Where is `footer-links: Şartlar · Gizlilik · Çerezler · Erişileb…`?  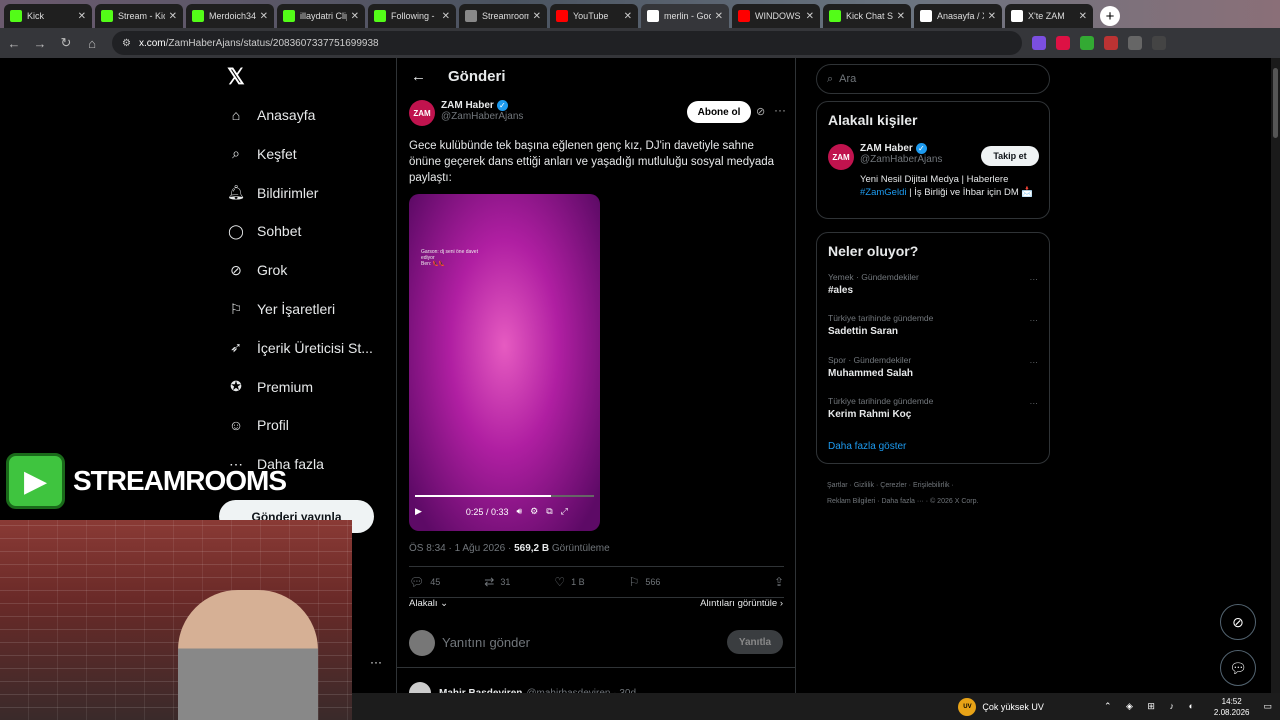 footer-links: Şartlar · Gizlilik · Çerezler · Erişileb… is located at coordinates (937, 494).